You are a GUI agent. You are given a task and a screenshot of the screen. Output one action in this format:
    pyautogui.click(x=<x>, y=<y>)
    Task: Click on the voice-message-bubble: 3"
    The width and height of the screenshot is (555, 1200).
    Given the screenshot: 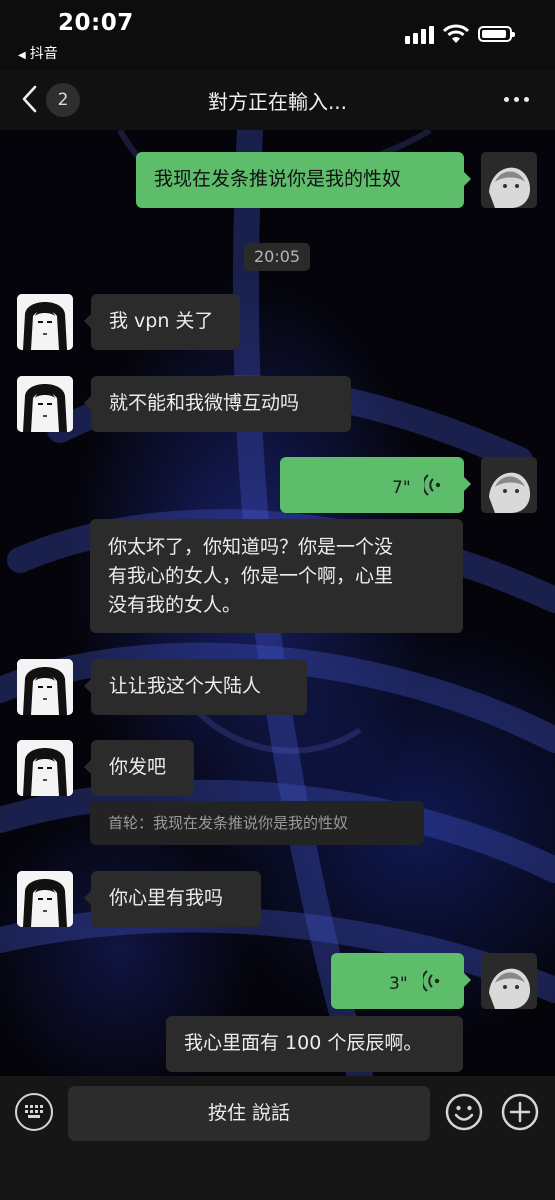 What is the action you would take?
    pyautogui.click(x=401, y=981)
    